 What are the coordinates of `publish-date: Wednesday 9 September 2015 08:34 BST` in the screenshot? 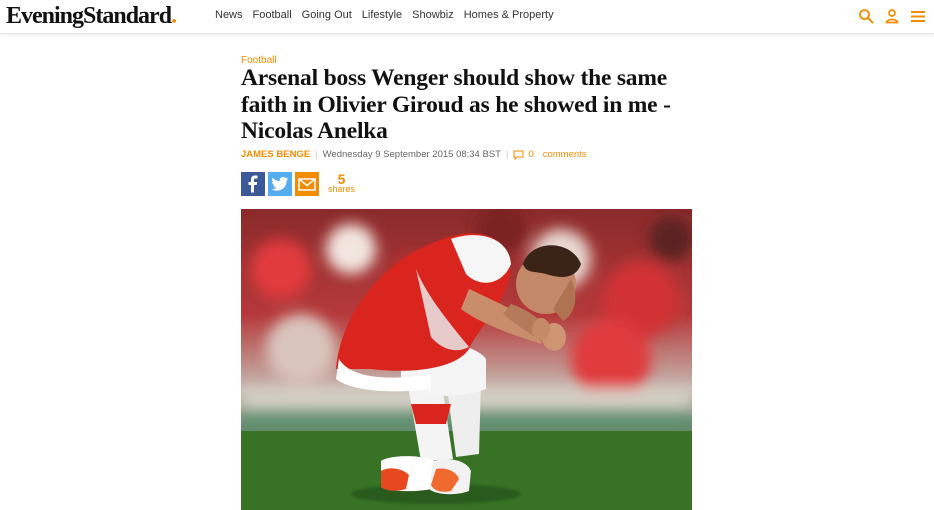 It's located at (411, 154).